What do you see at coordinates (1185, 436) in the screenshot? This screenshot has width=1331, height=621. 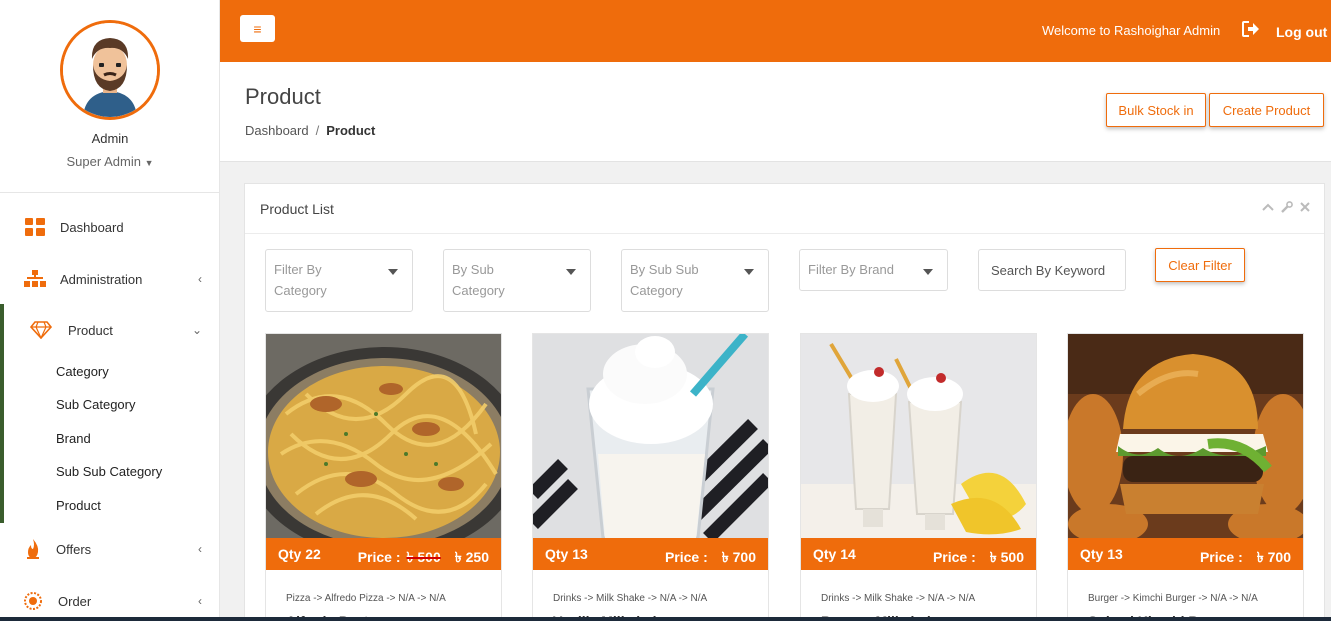 I see `product-image-burger` at bounding box center [1185, 436].